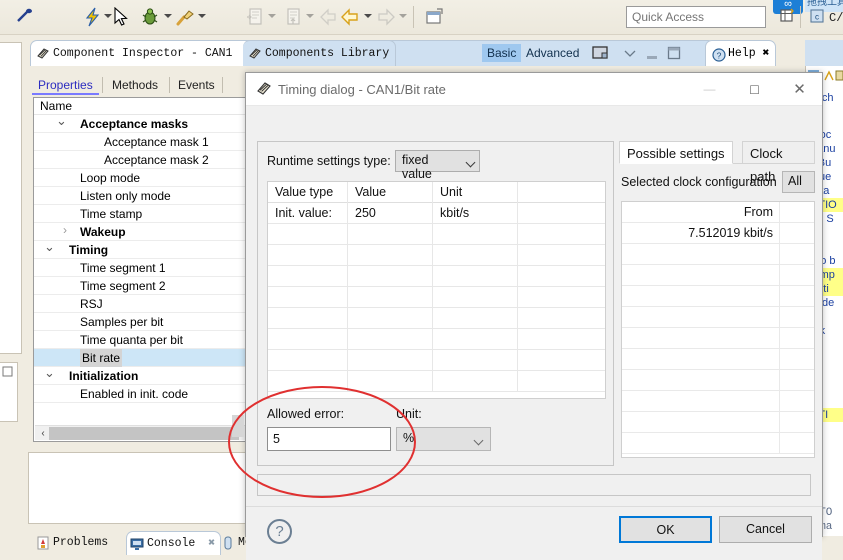 This screenshot has width=843, height=560. I want to click on dialog-titlebar: Timing dialog - CAN1/Bit rate — □ ✕, so click(534, 89).